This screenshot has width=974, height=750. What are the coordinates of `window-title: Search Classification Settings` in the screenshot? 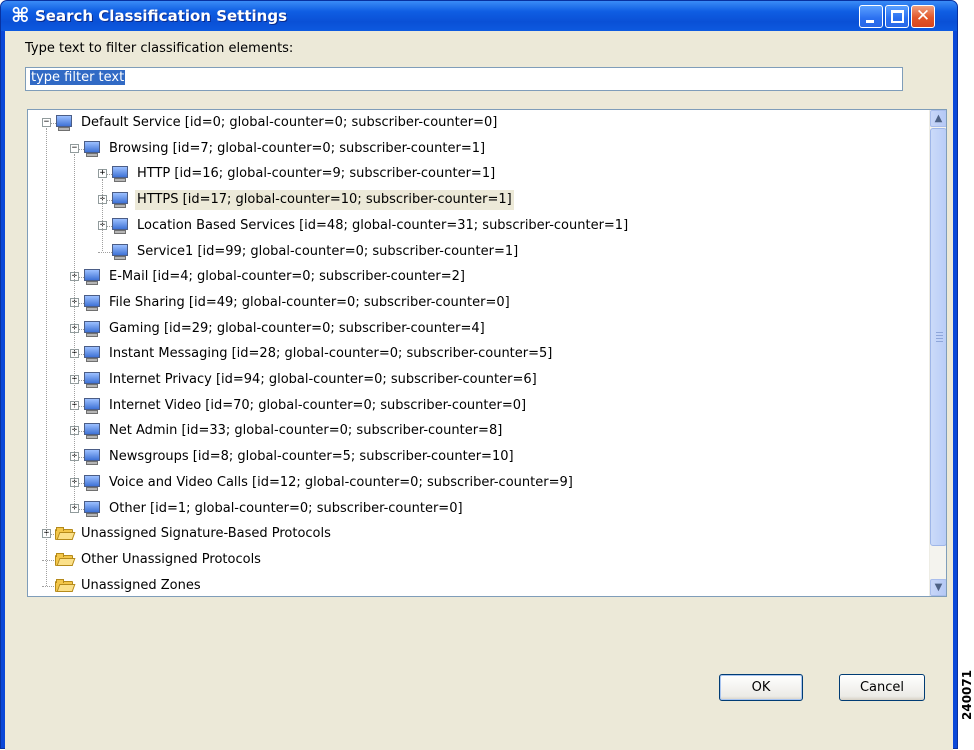 It's located at (161, 16).